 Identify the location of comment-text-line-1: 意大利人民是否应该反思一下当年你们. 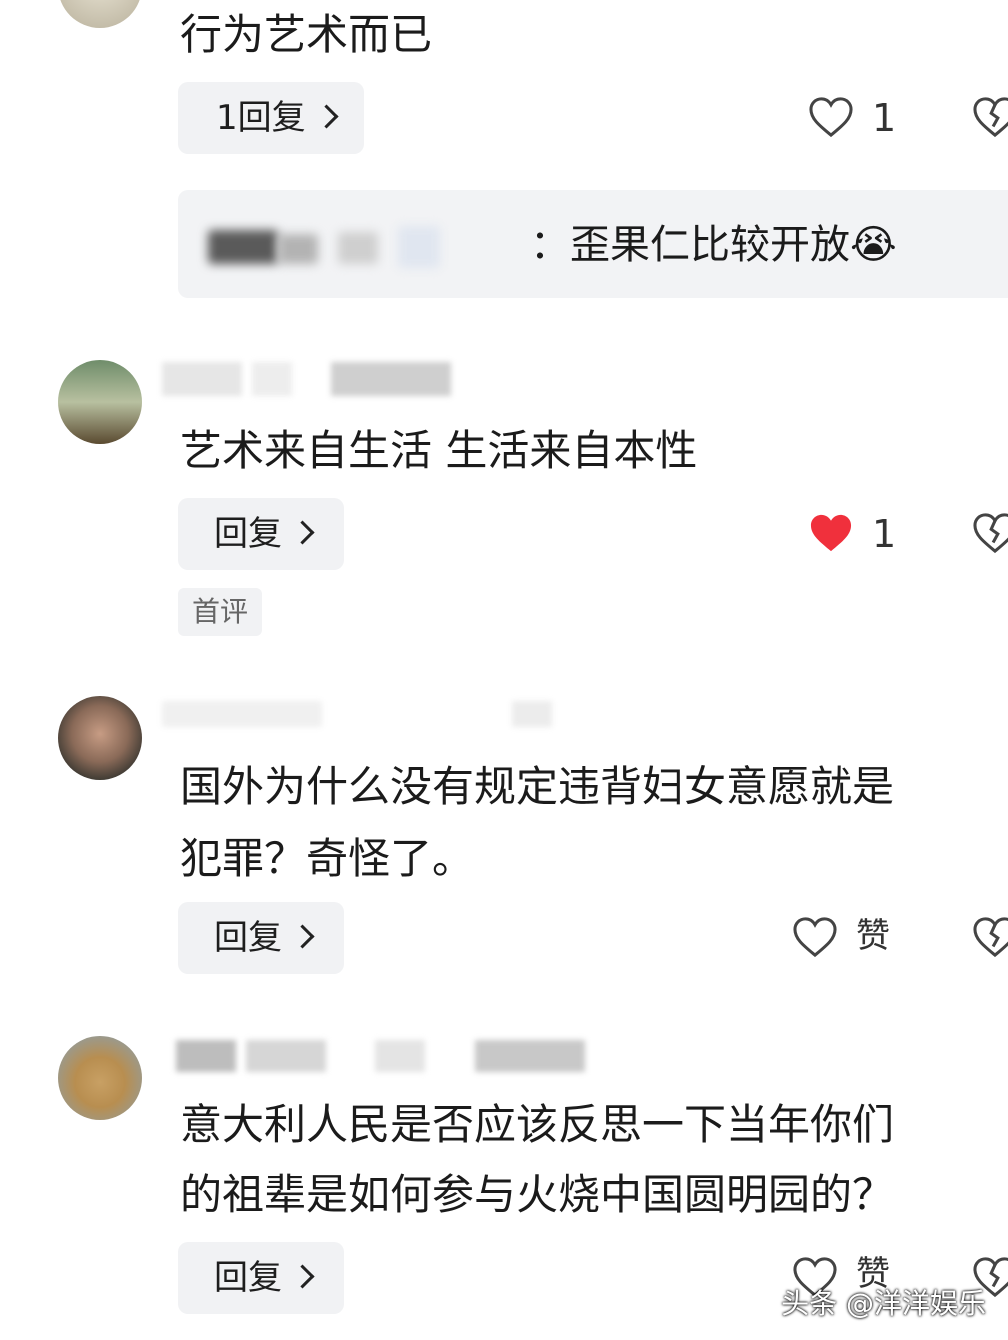
(537, 1124).